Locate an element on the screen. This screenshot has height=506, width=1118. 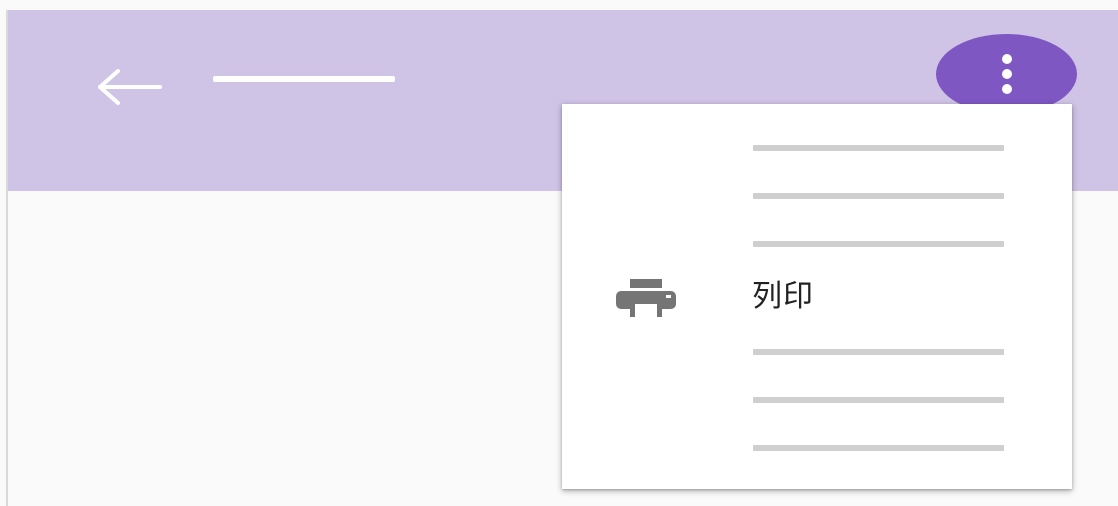
more-vert-icon is located at coordinates (1007, 74).